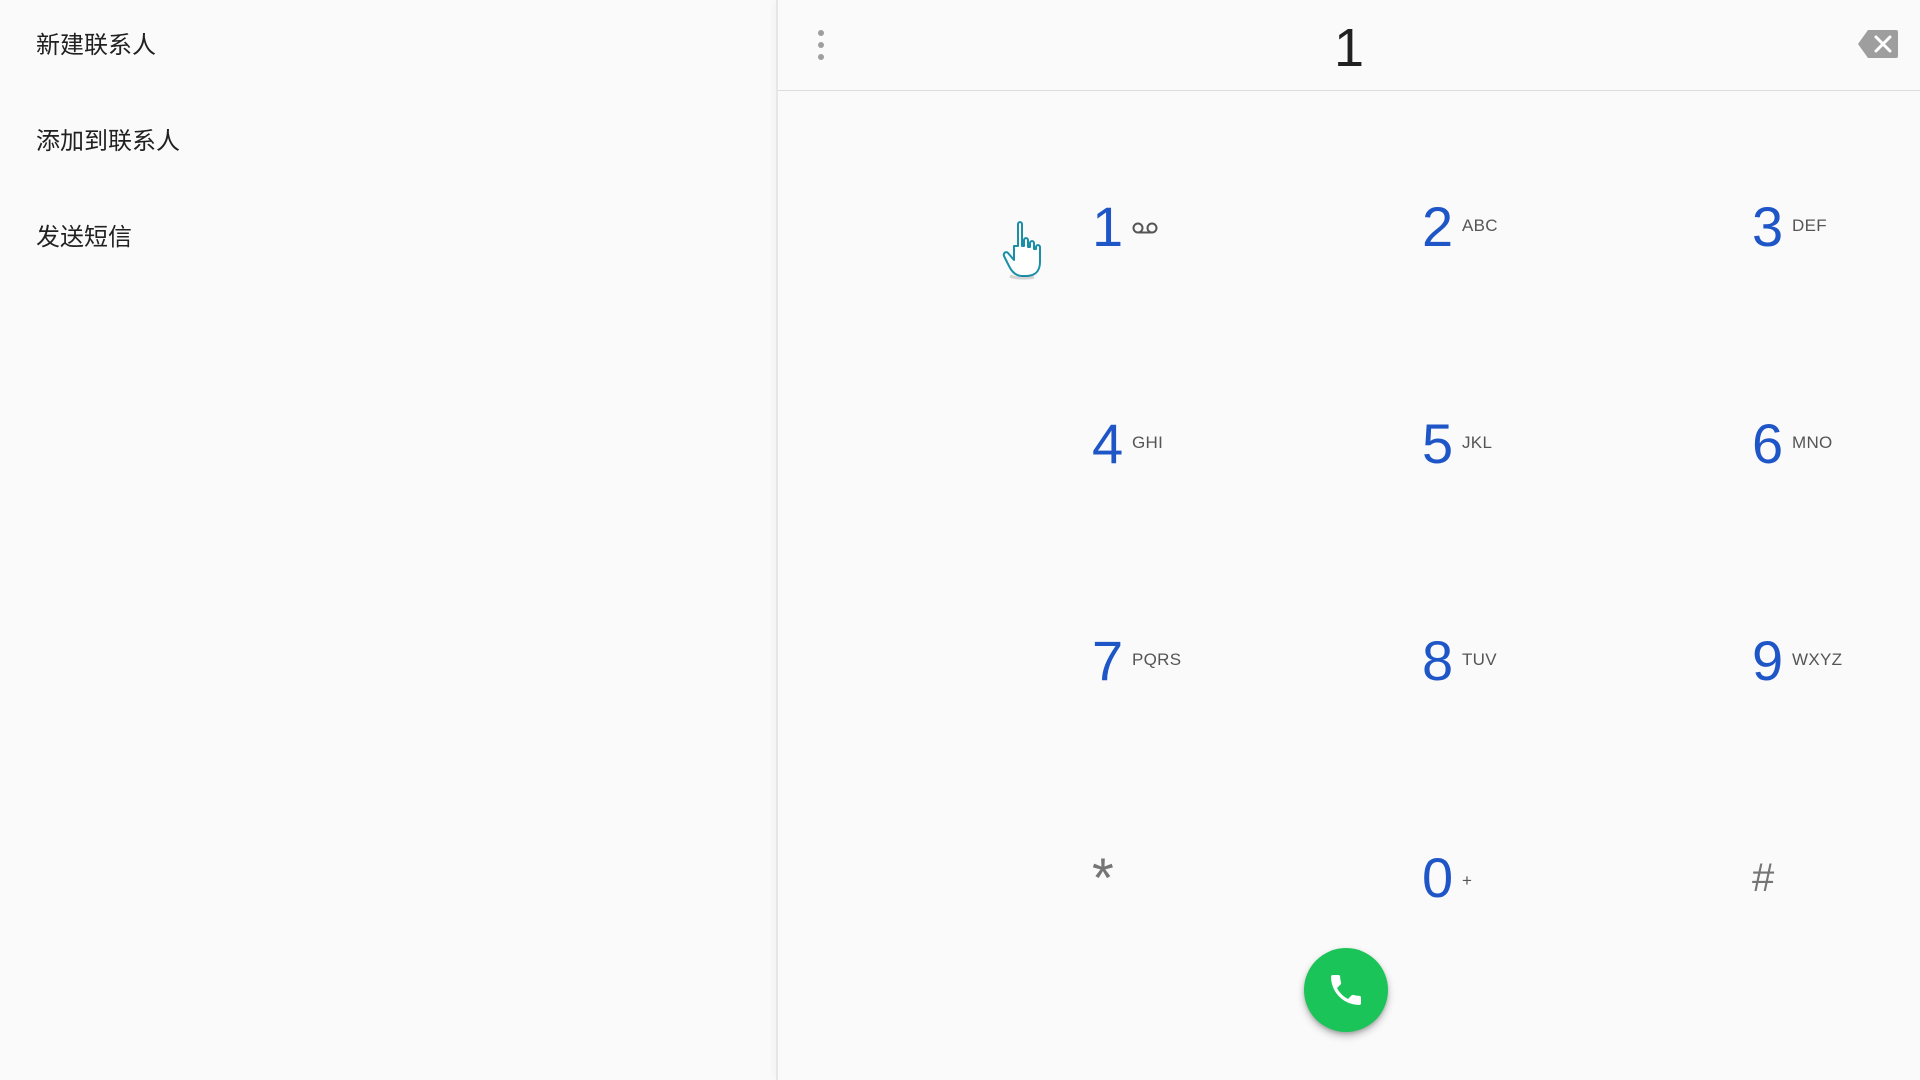 This screenshot has height=1080, width=1920. I want to click on key-letters: DEF, so click(1809, 225).